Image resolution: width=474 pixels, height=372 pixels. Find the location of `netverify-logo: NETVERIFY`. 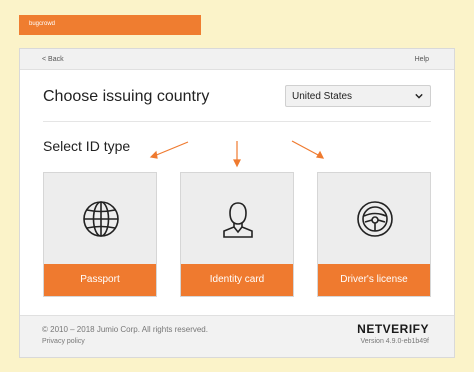

netverify-logo: NETVERIFY is located at coordinates (393, 329).